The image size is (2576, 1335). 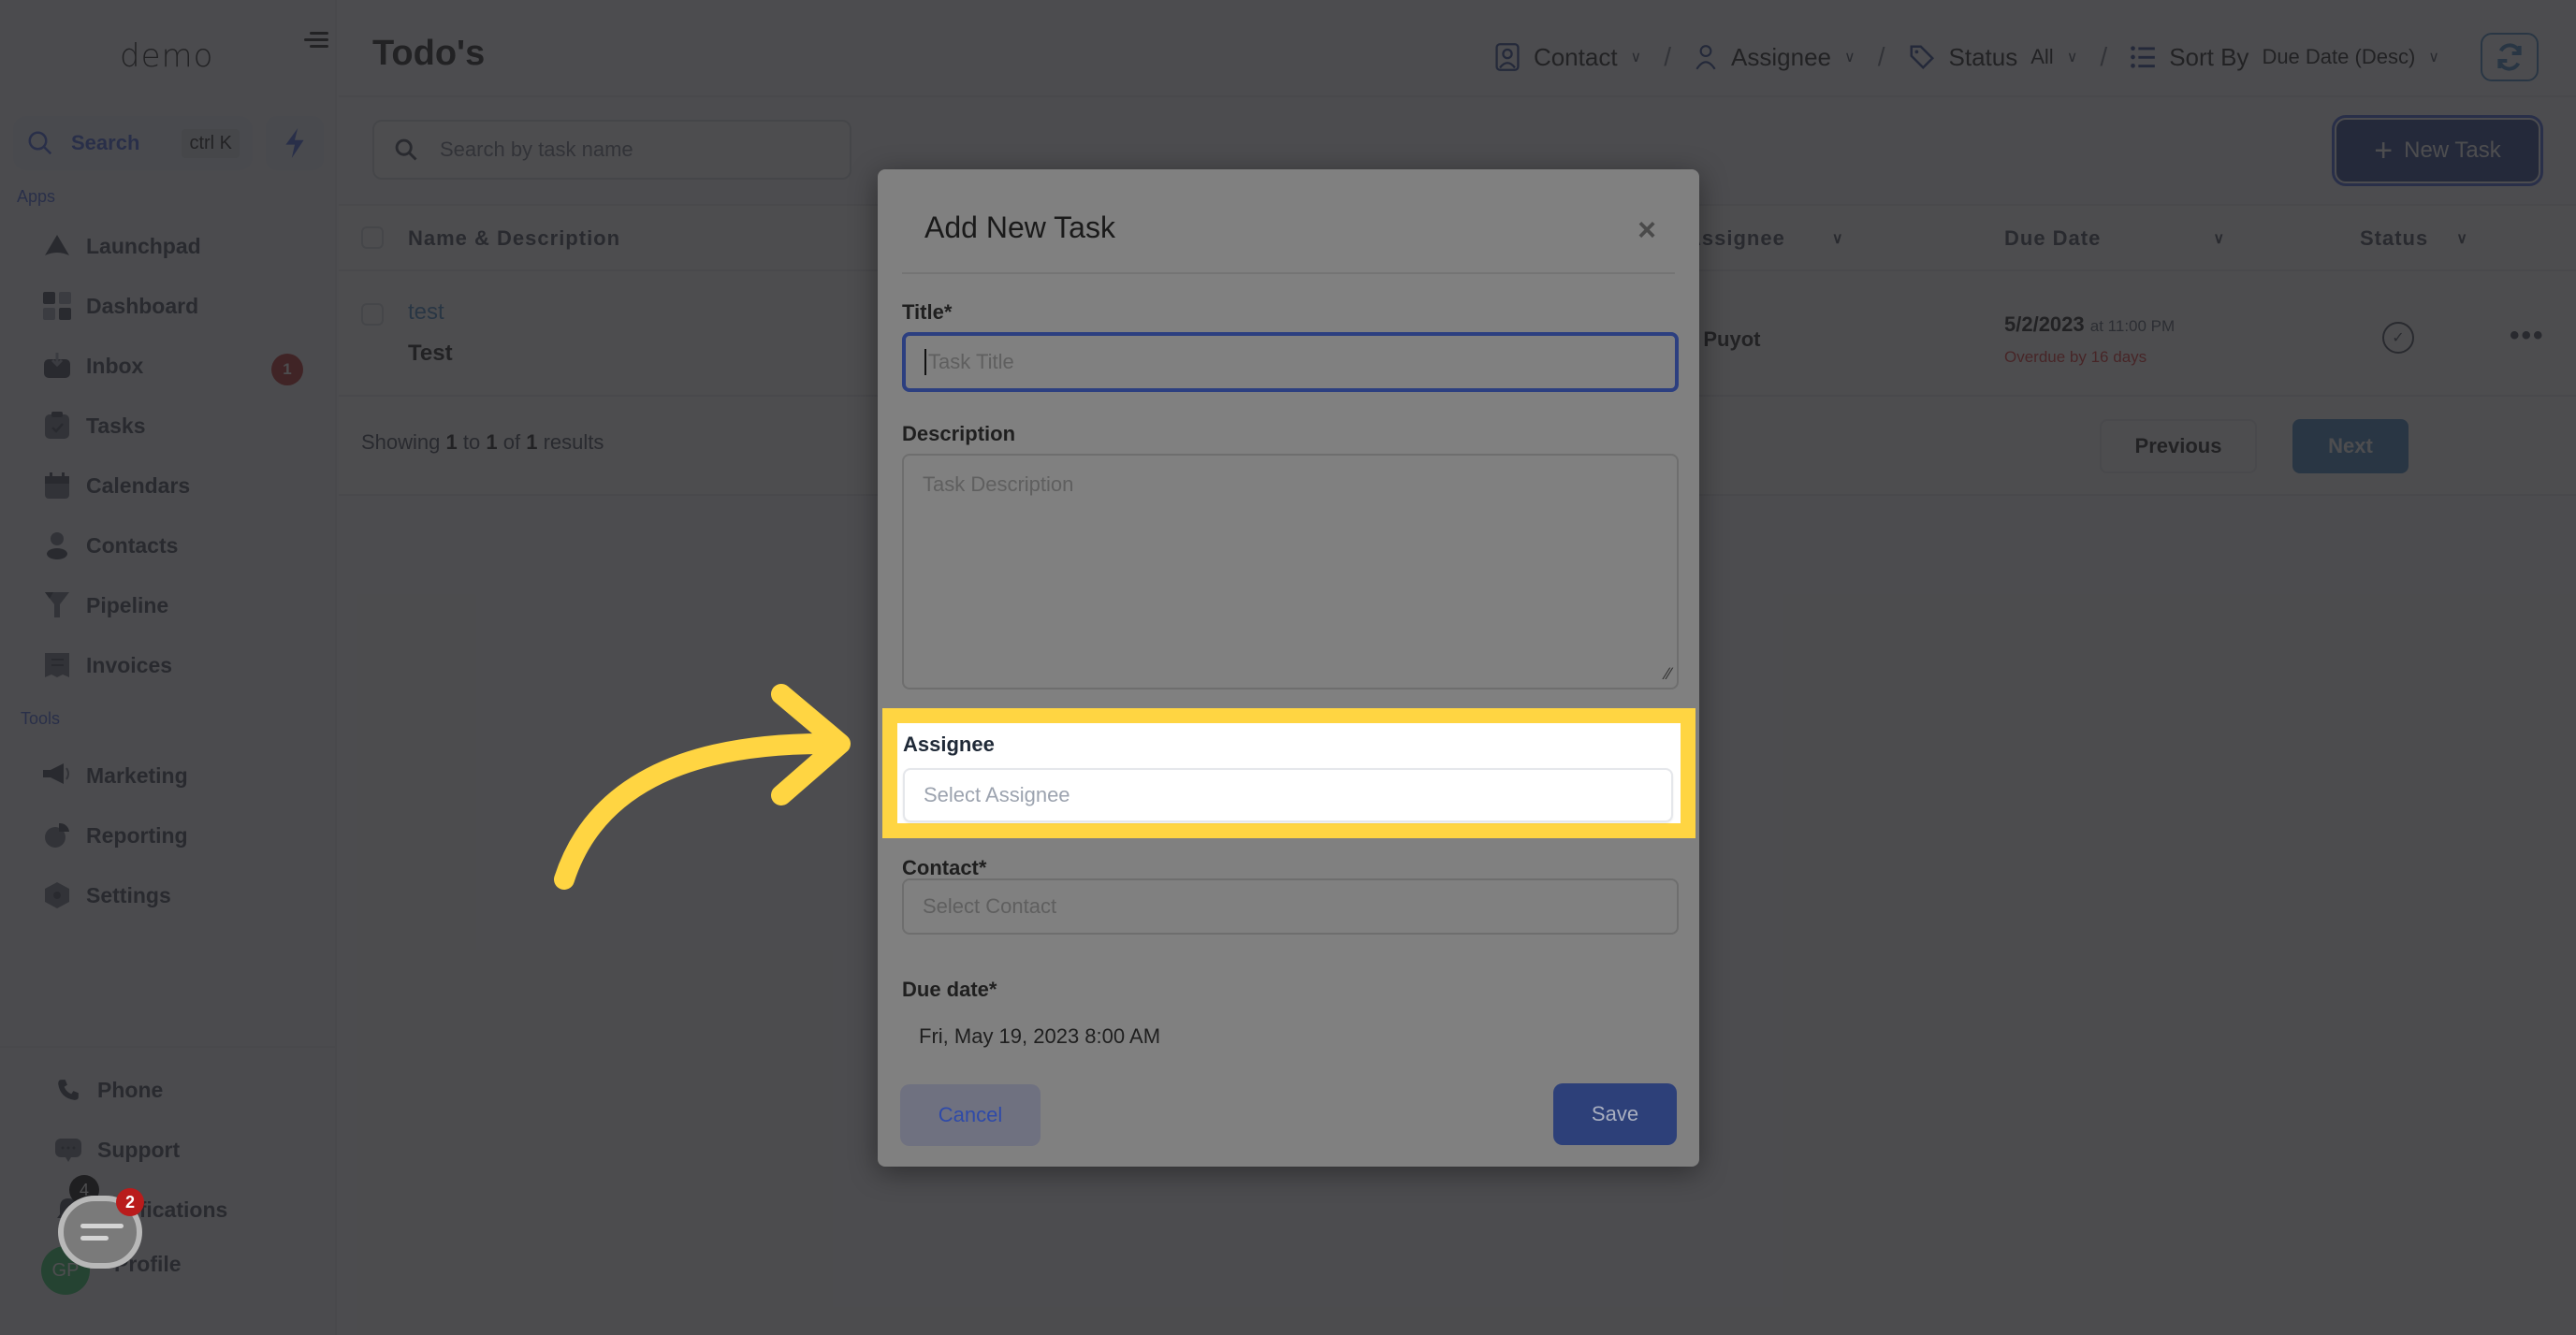 I want to click on title-field-label: Title*, so click(x=927, y=312).